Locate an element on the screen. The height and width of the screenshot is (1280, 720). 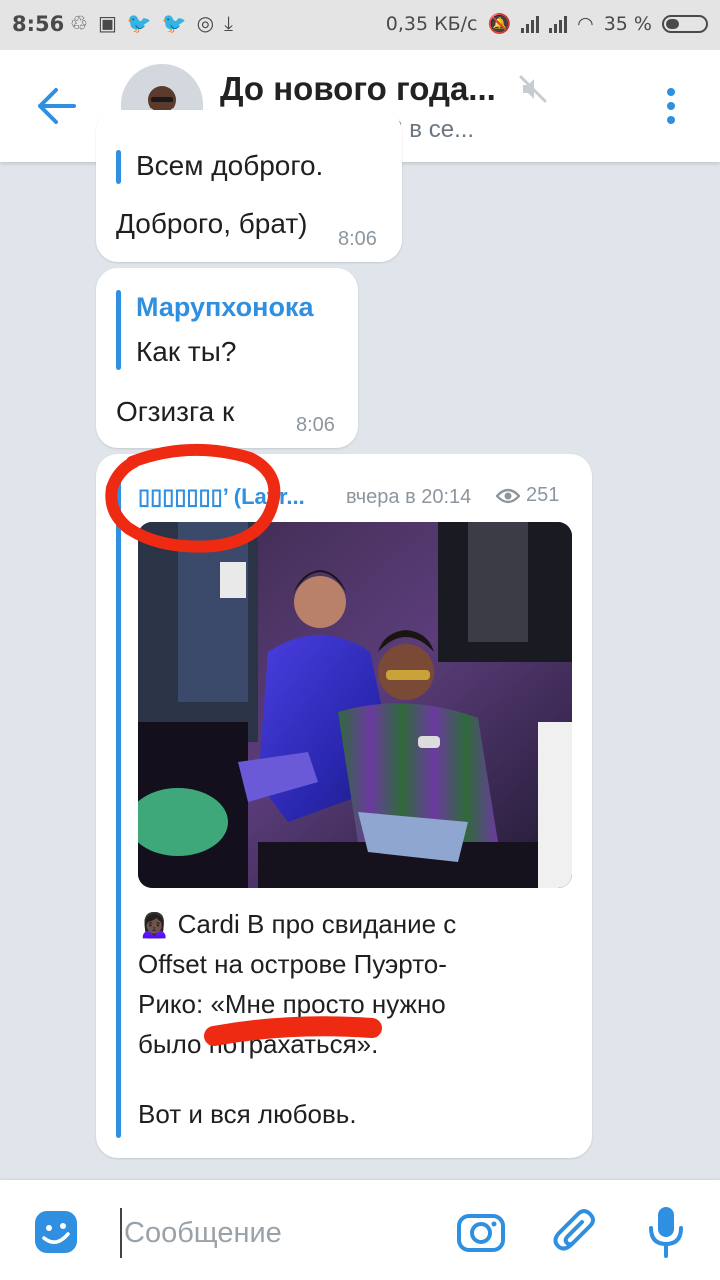
red-scribble-annotation is located at coordinates (293, 1031).